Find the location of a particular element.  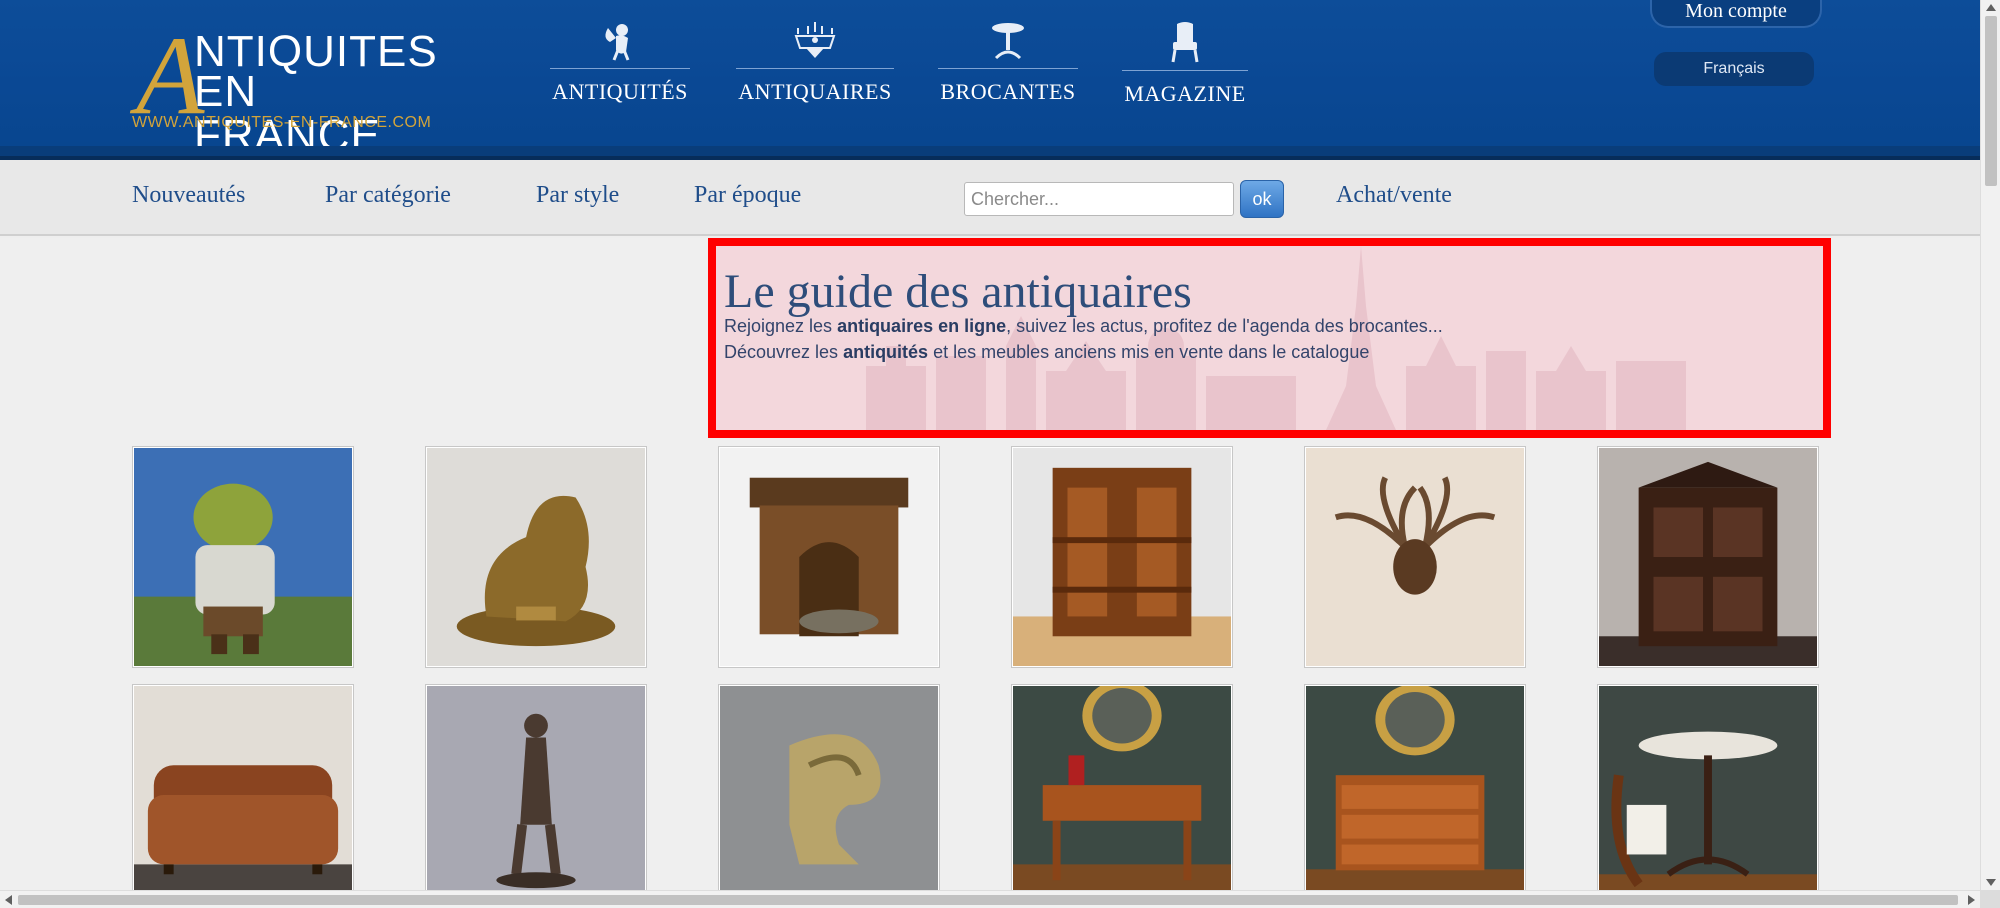

account-button: Mon compte is located at coordinates (1736, 14).